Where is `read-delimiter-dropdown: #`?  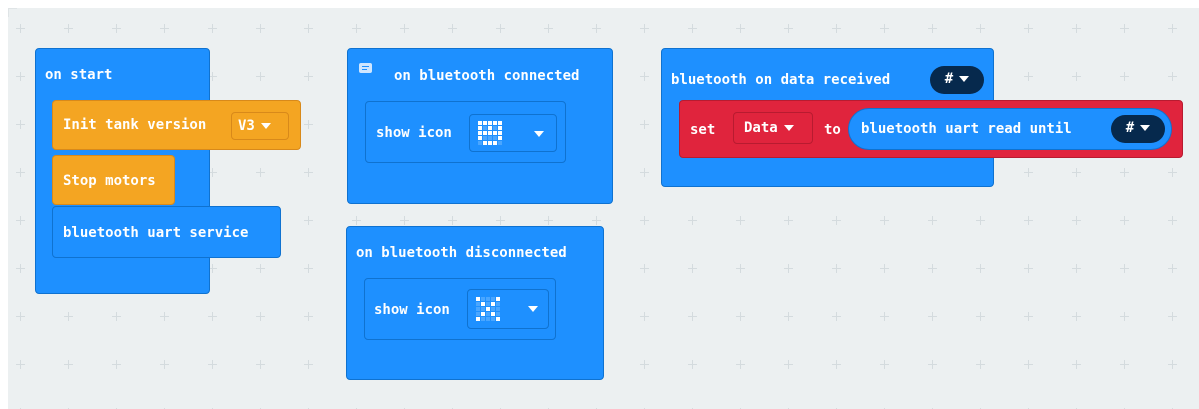
read-delimiter-dropdown: # is located at coordinates (1138, 129).